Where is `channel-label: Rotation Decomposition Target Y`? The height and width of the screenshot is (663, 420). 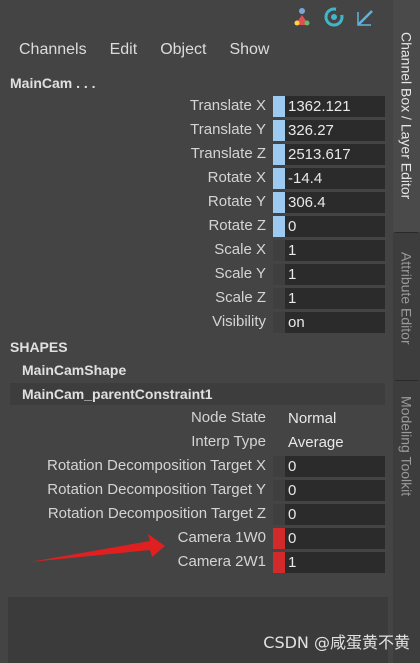
channel-label: Rotation Decomposition Target Y is located at coordinates (156, 490).